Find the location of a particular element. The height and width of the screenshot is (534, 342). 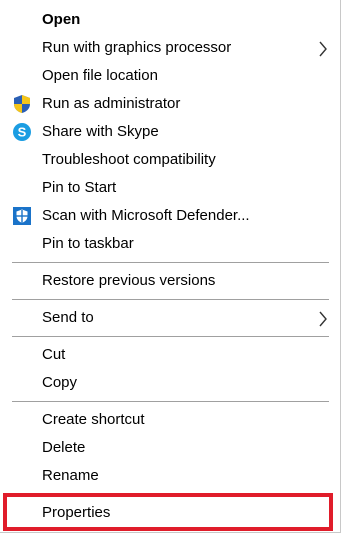

menu-item-label: Share with Skype is located at coordinates (100, 131).